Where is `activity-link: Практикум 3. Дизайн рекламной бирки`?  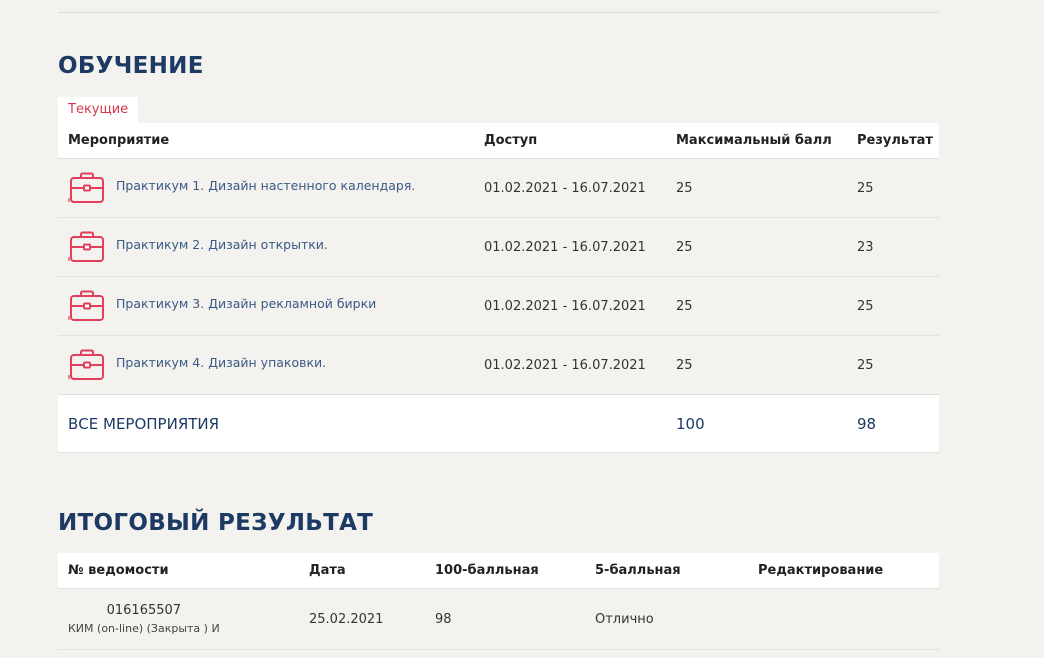 activity-link: Практикум 3. Дизайн рекламной бирки is located at coordinates (246, 303).